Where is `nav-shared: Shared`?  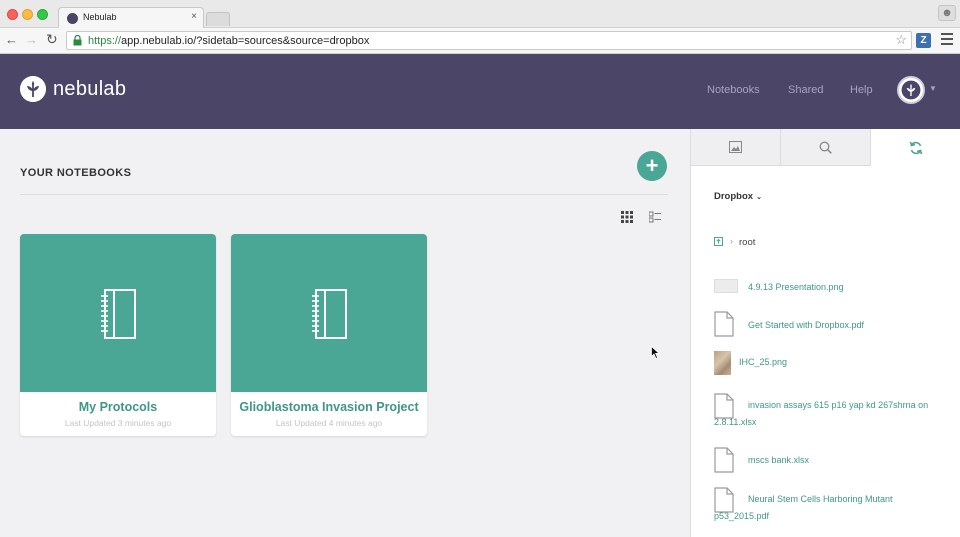 nav-shared: Shared is located at coordinates (805, 90).